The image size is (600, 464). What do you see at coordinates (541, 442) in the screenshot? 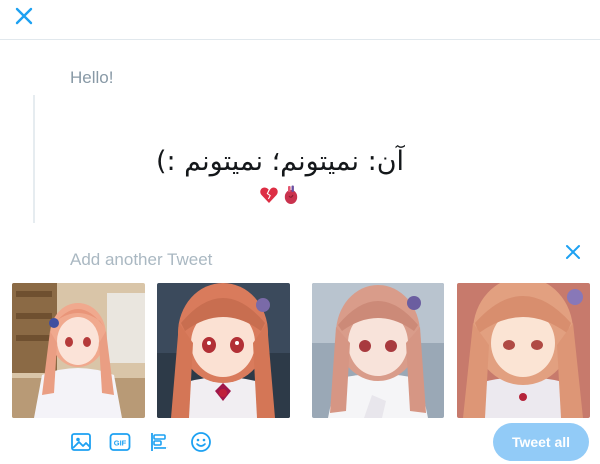
I see `tweet-all-button: Tweet all` at bounding box center [541, 442].